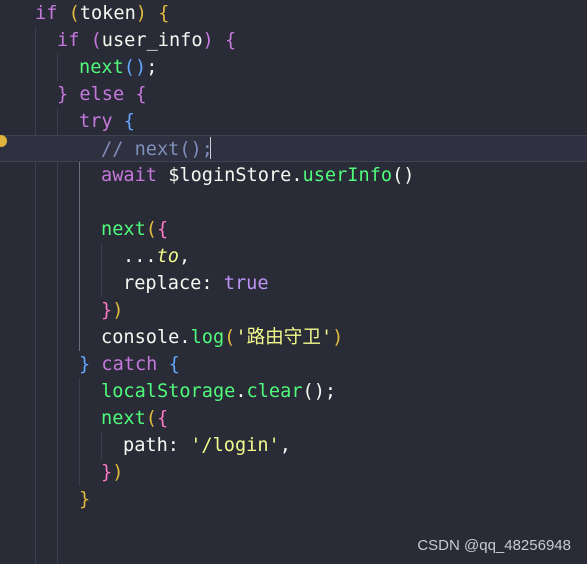 The height and width of the screenshot is (564, 587). I want to click on code-token: path, so click(145, 445).